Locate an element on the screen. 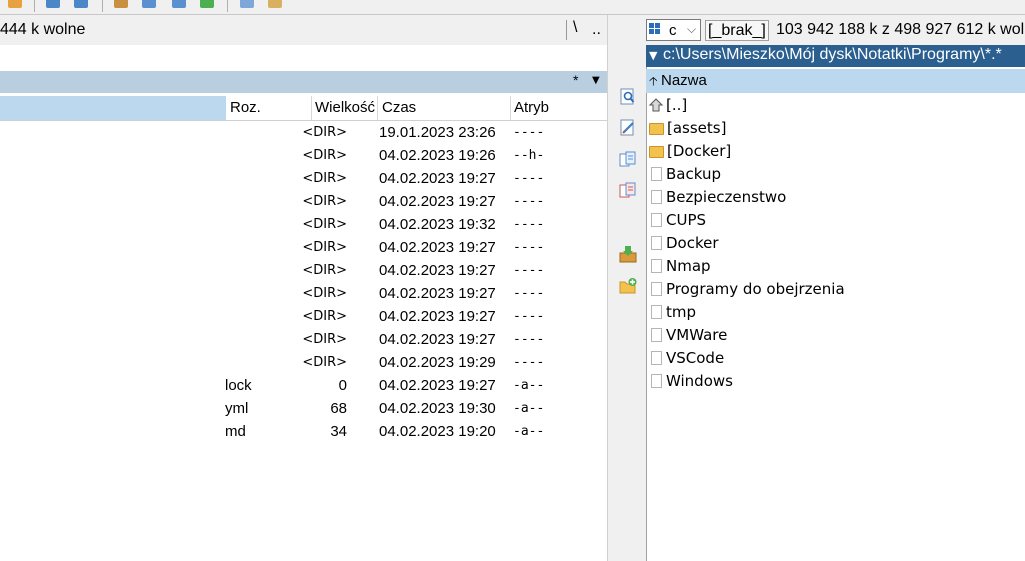 Image resolution: width=1025 pixels, height=561 pixels. up-folder-icon is located at coordinates (656, 105).